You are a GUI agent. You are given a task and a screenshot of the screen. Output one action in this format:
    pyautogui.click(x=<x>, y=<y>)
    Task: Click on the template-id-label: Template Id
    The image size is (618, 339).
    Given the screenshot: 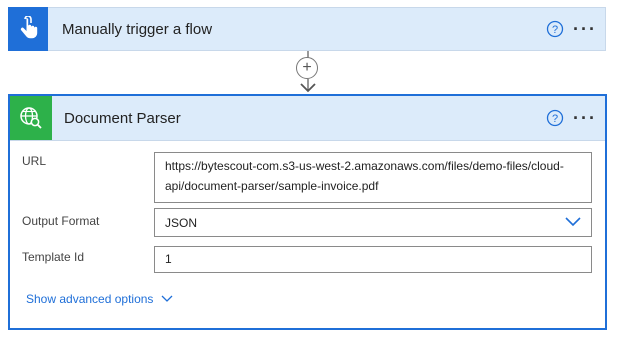 What is the action you would take?
    pyautogui.click(x=53, y=257)
    